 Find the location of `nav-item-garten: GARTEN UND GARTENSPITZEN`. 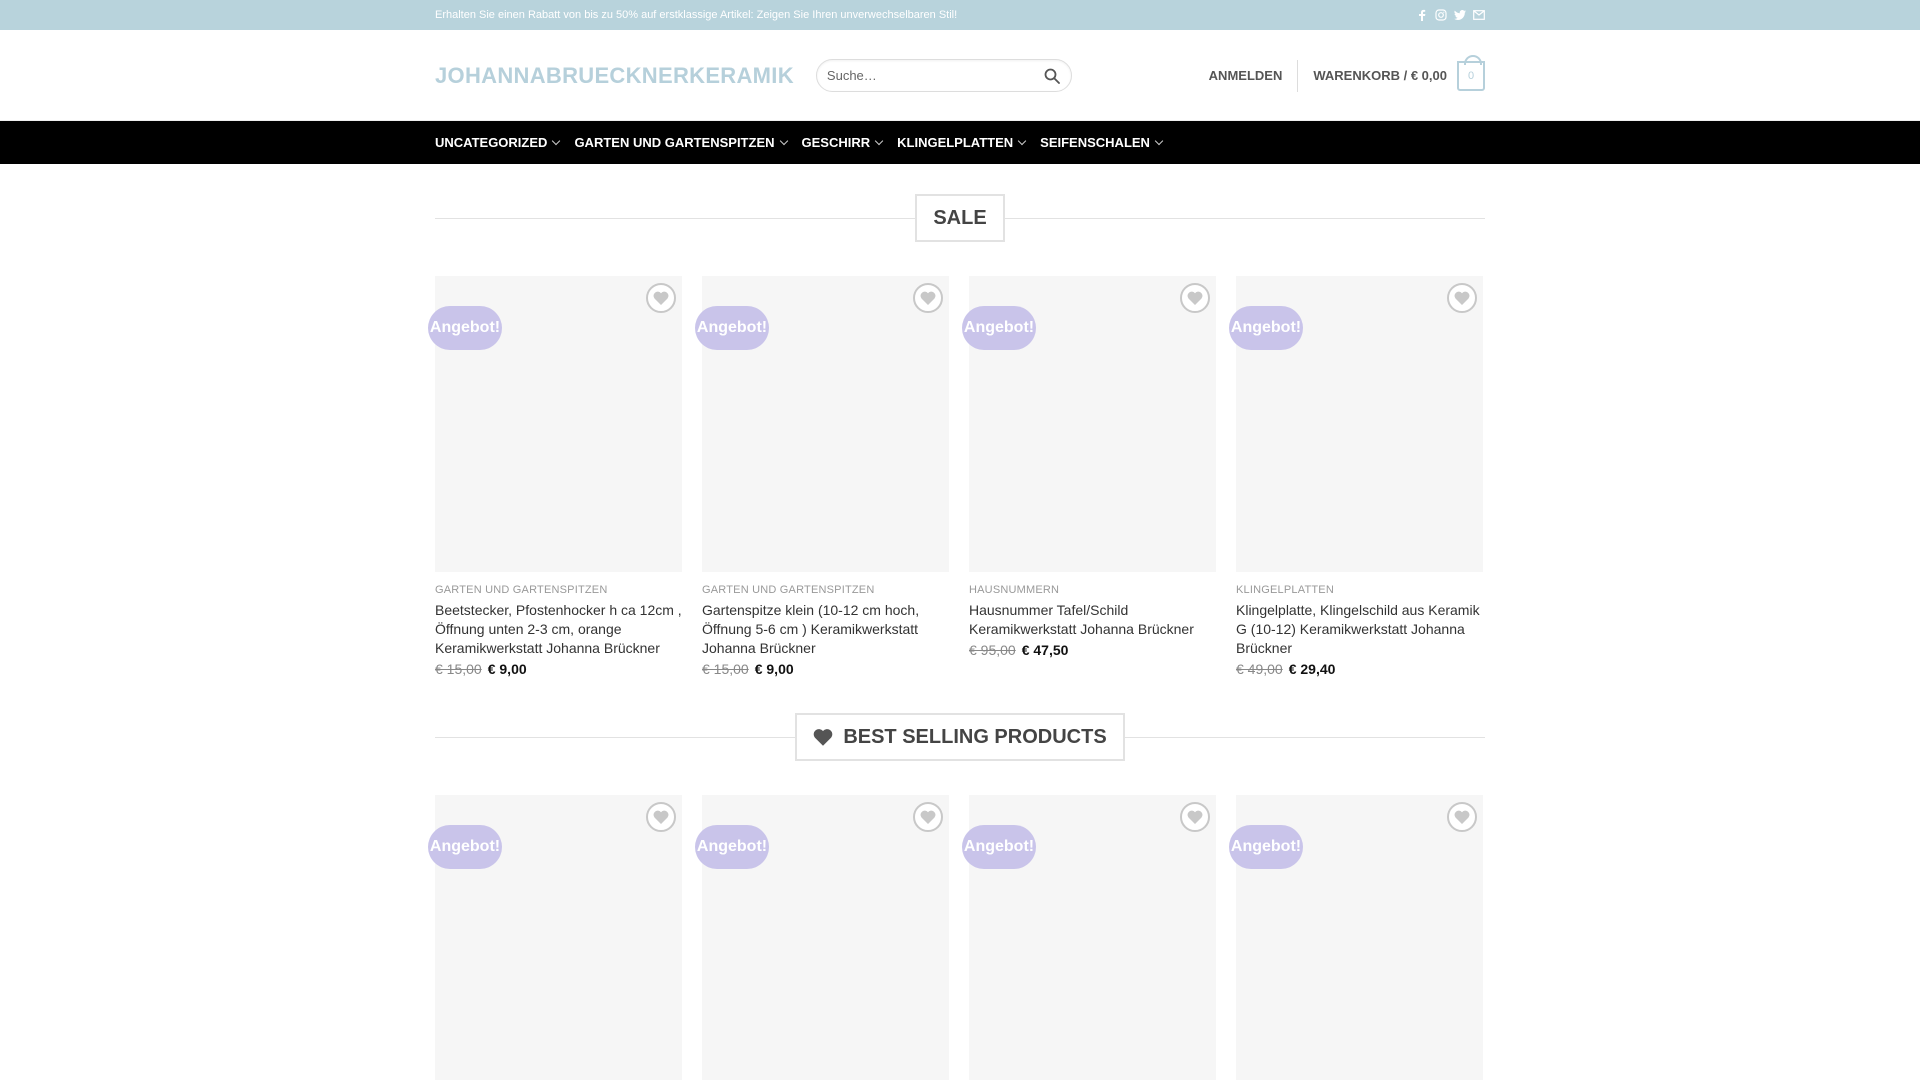

nav-item-garten: GARTEN UND GARTENSPITZEN is located at coordinates (681, 142).